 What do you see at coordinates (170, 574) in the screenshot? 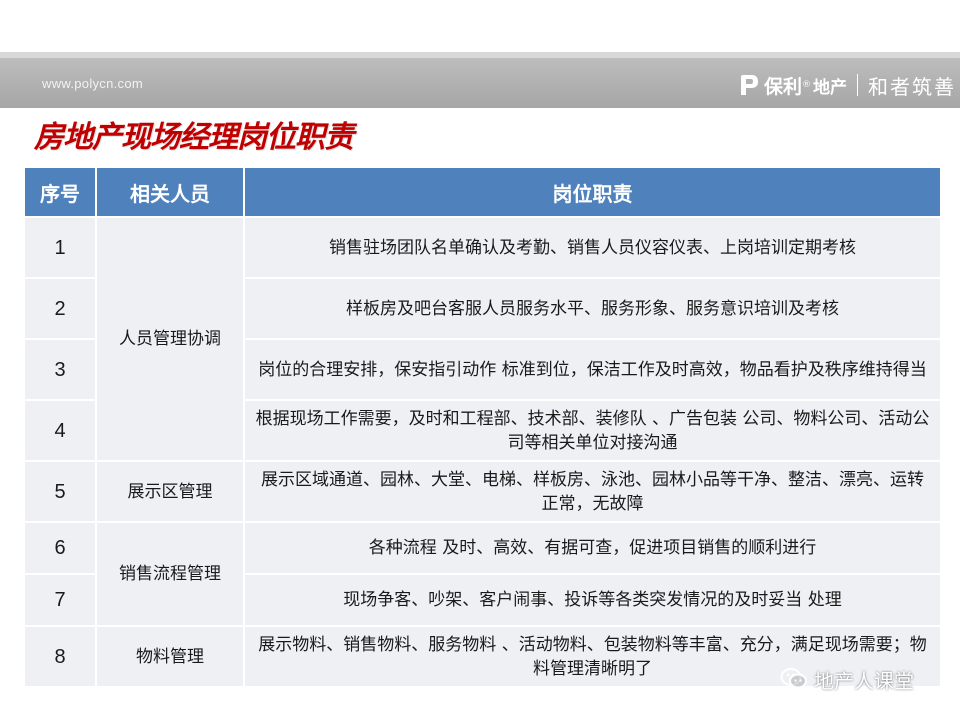
I see `group-cell: 销售流程管理` at bounding box center [170, 574].